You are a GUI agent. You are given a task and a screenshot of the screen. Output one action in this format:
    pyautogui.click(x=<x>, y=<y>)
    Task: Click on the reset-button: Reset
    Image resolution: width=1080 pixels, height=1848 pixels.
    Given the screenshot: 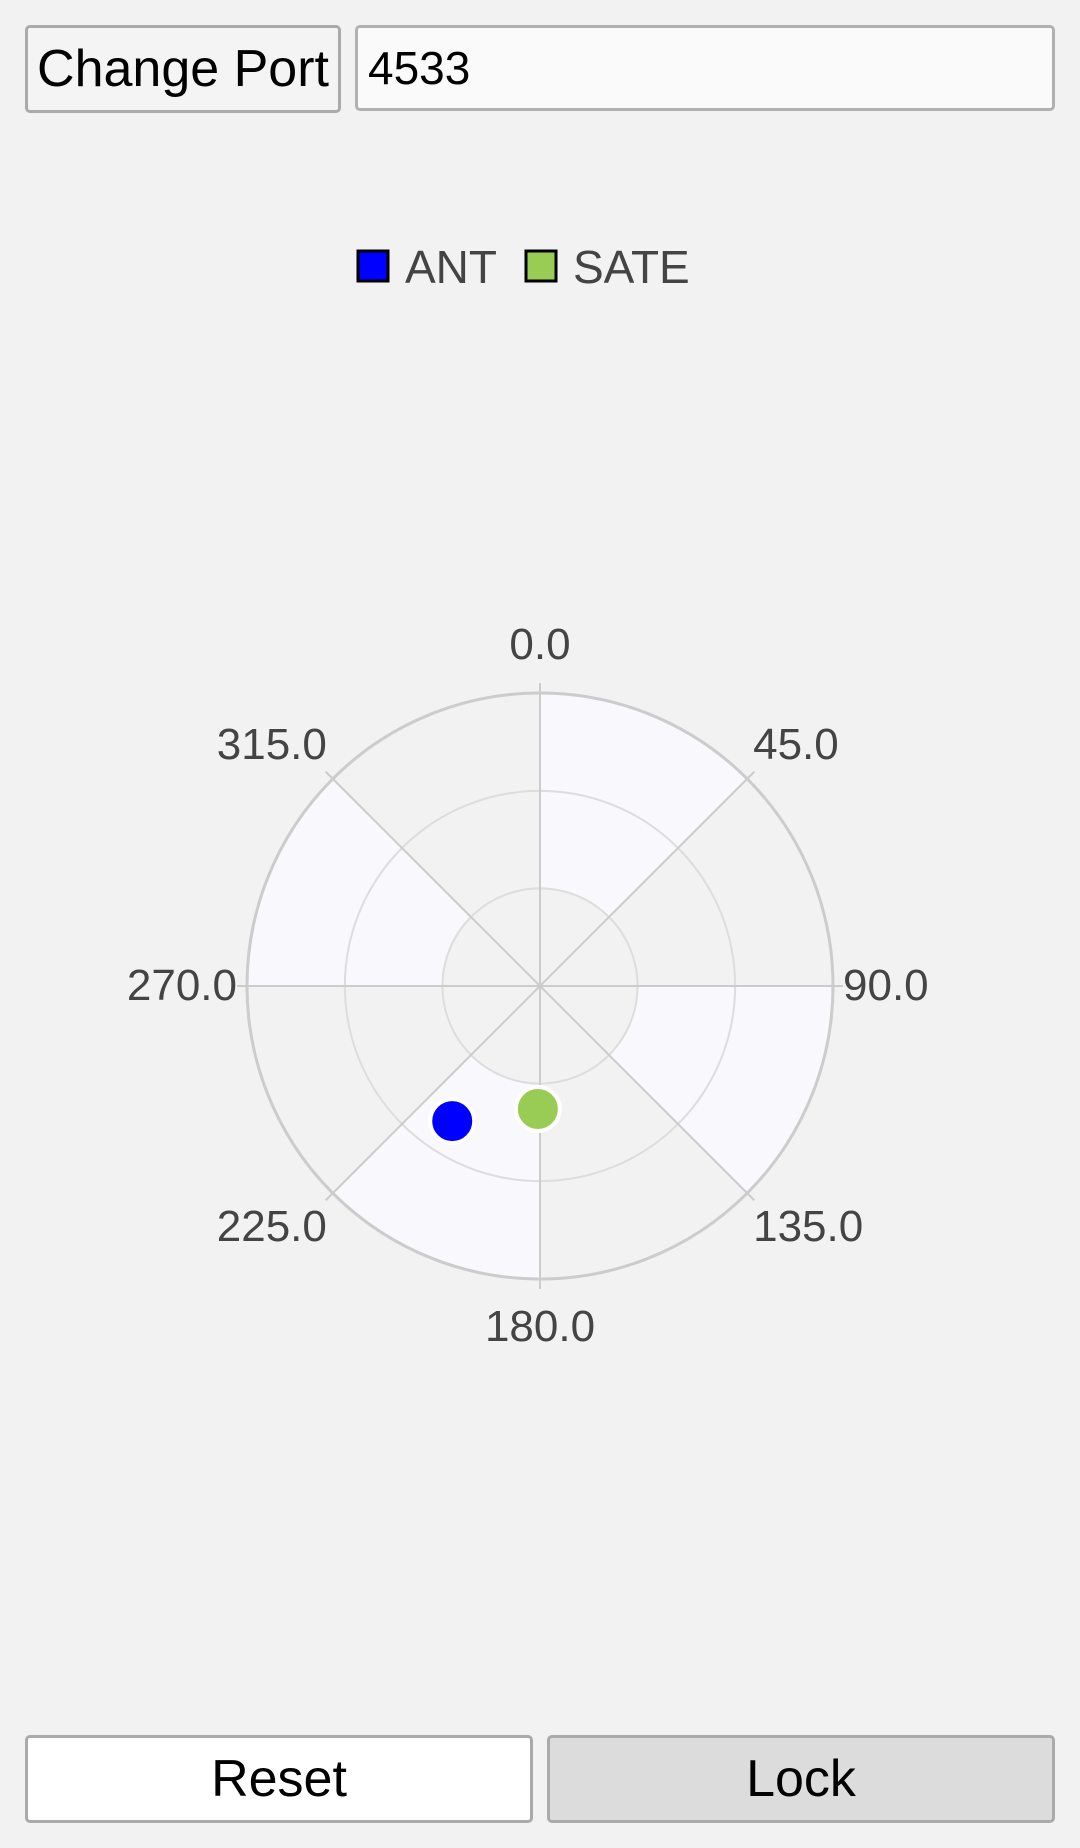 What is the action you would take?
    pyautogui.click(x=279, y=1779)
    